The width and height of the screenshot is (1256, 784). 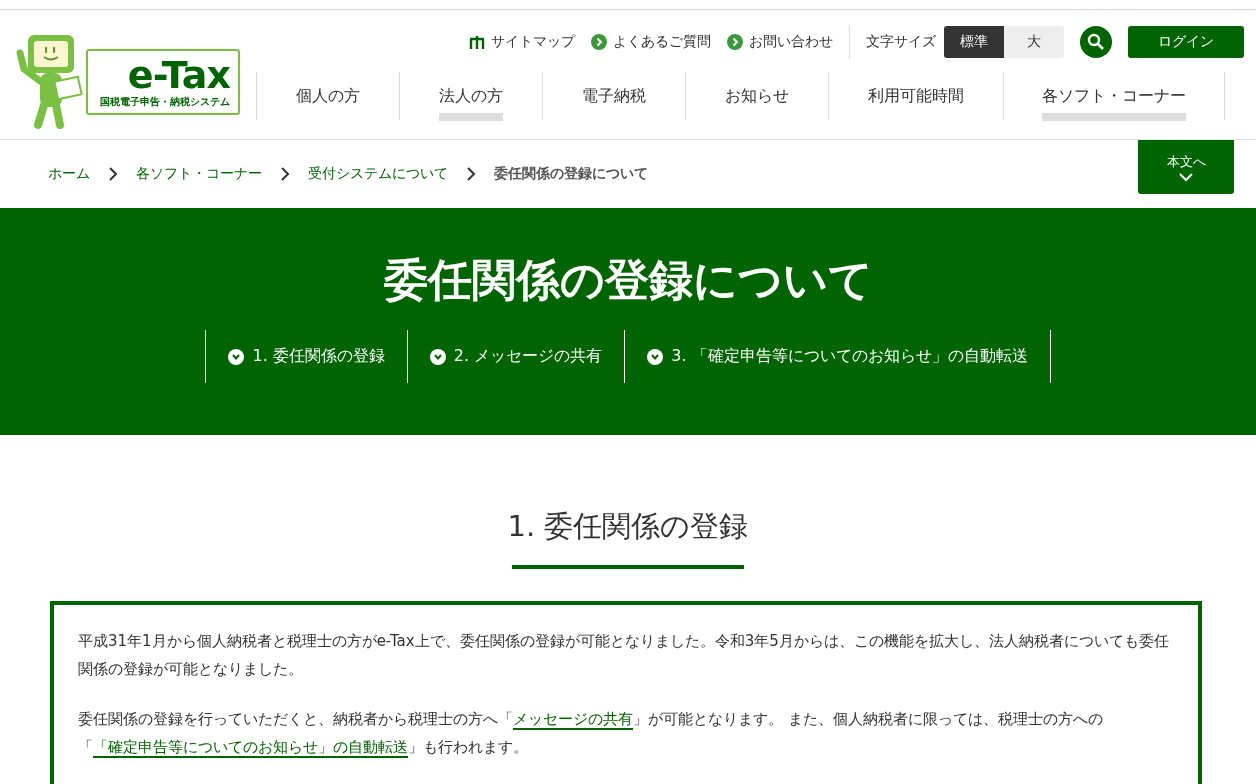 I want to click on font-size-option: 大, so click(x=1034, y=42).